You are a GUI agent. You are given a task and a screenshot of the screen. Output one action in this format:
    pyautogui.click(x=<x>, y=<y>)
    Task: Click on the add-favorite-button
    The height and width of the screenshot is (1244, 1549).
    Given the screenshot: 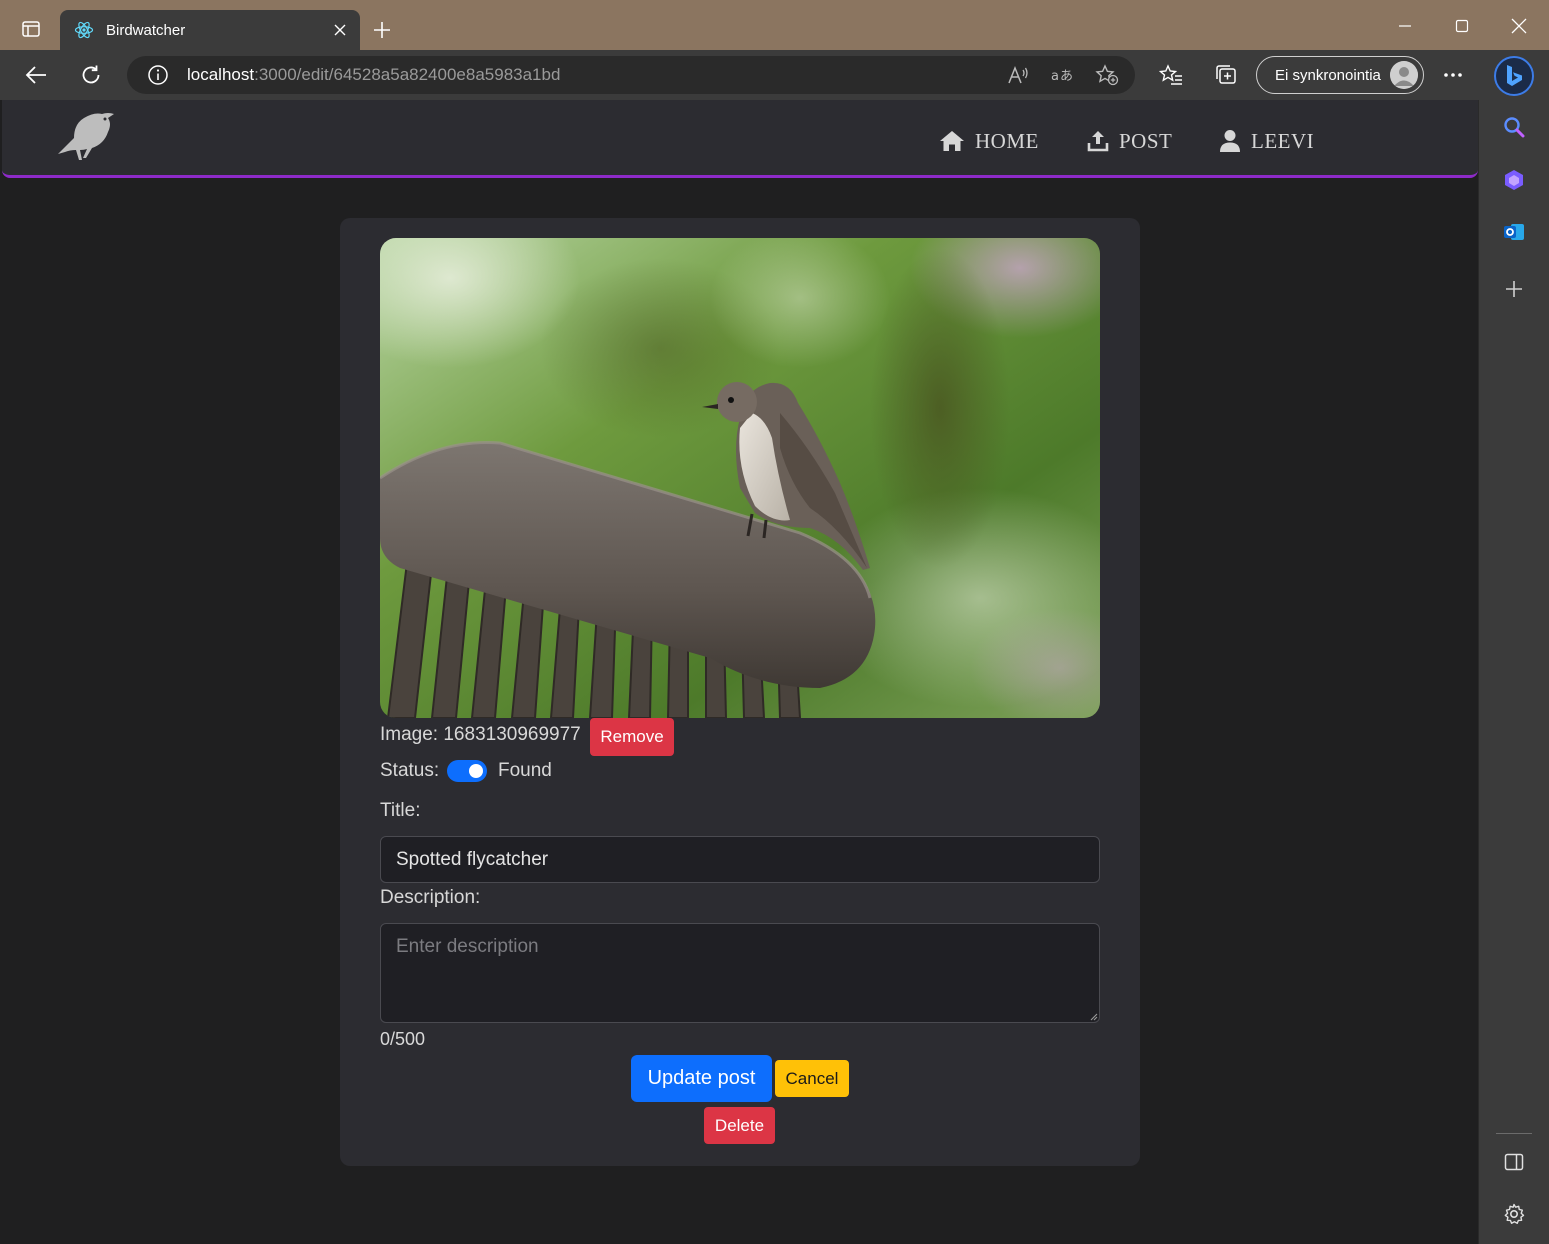 What is the action you would take?
    pyautogui.click(x=1107, y=75)
    